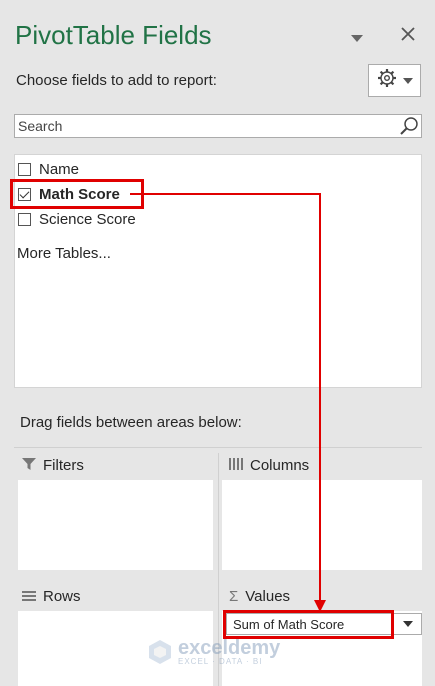 The height and width of the screenshot is (686, 435). I want to click on values-area-header: Σ Values, so click(259, 596).